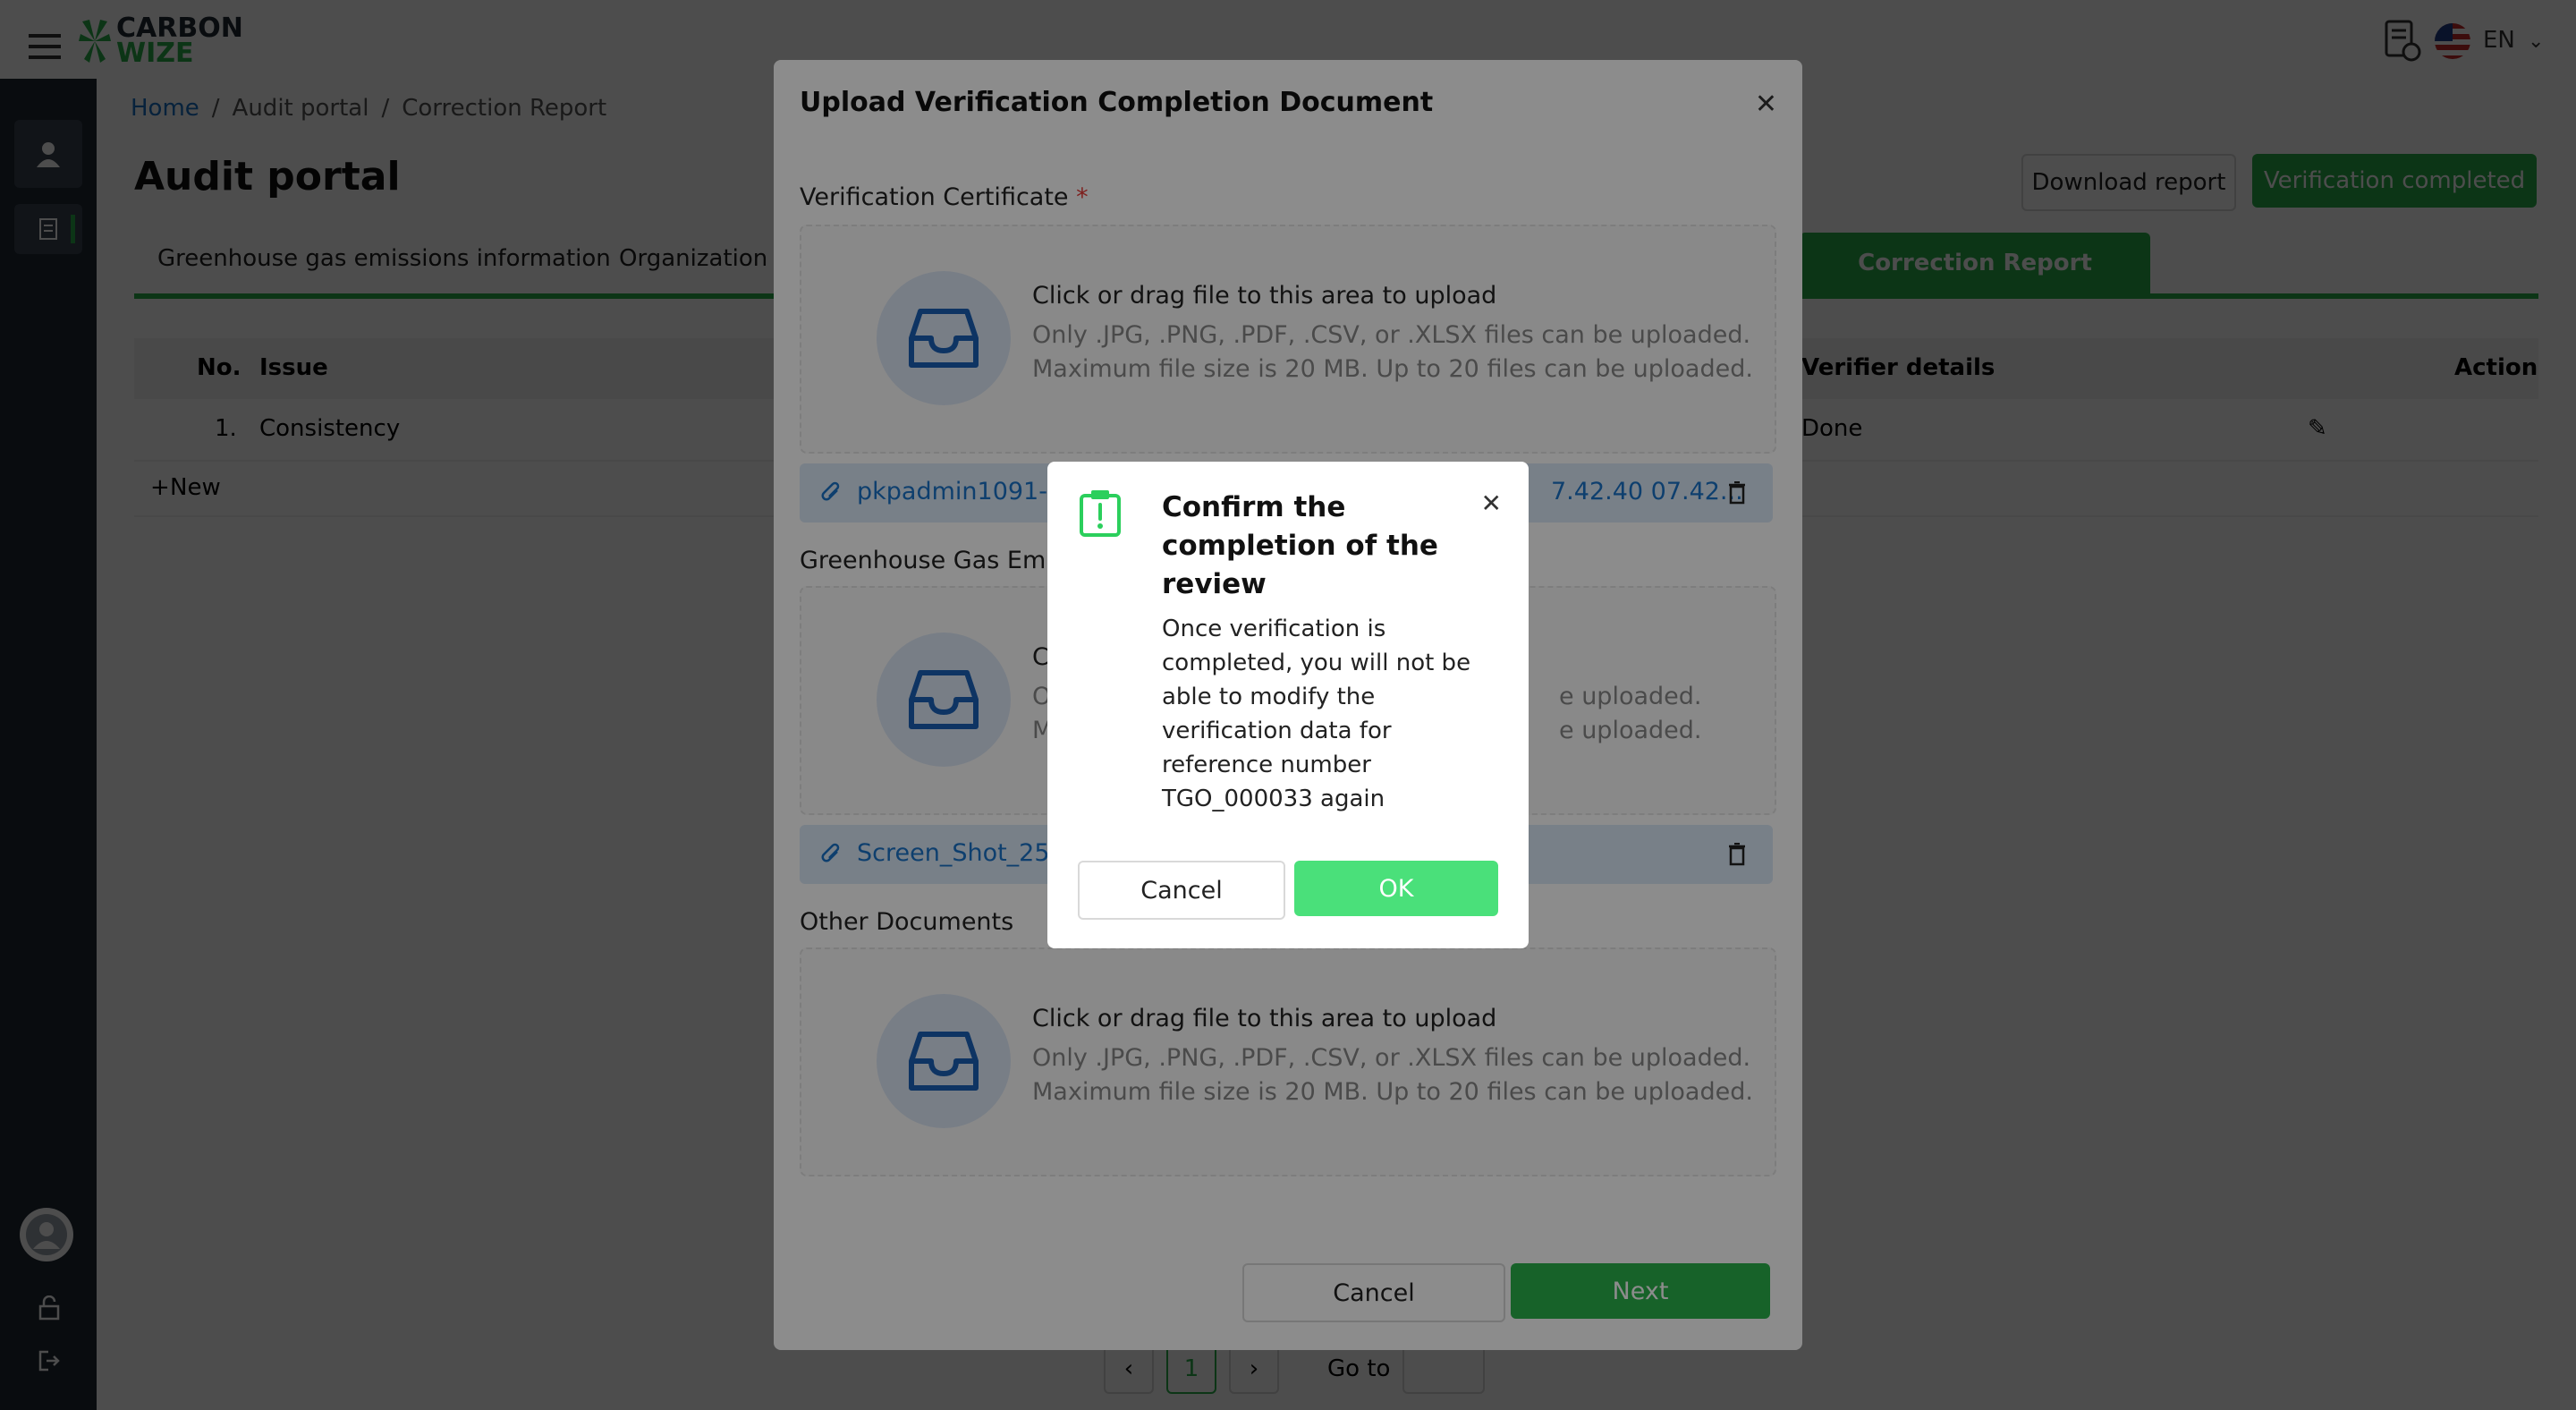  Describe the element at coordinates (1491, 503) in the screenshot. I see `close-icon: ✕` at that location.